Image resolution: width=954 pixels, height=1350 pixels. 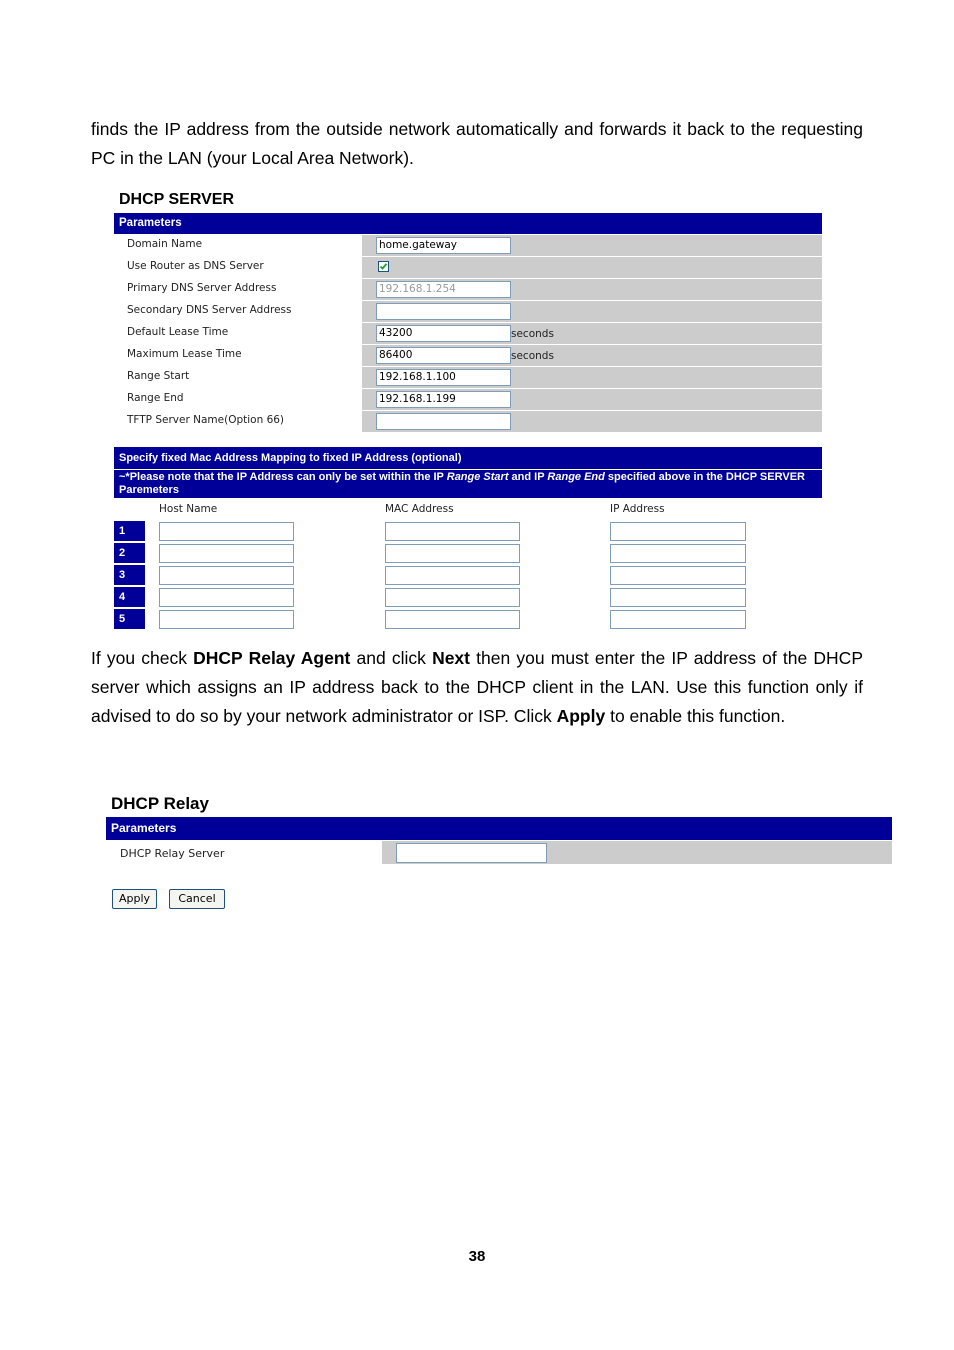 I want to click on checkmark-icon, so click(x=383, y=266).